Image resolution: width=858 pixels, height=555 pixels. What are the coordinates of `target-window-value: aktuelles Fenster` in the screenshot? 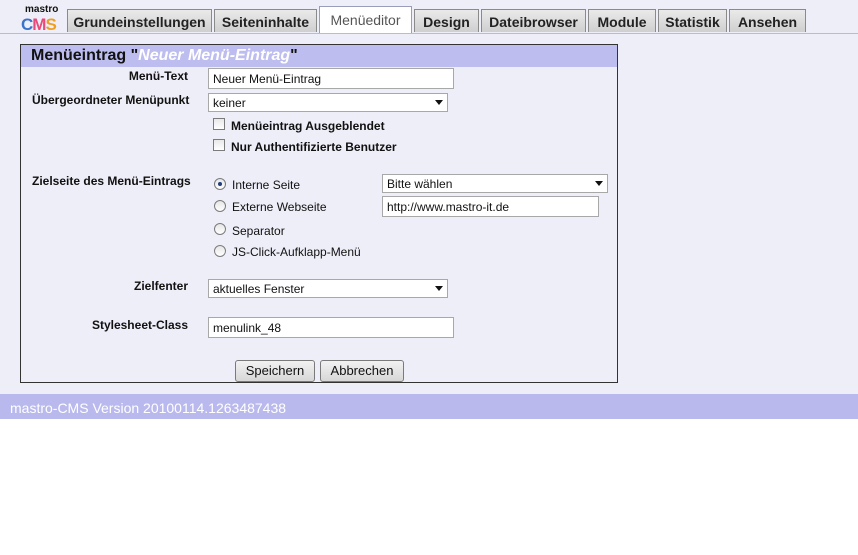 It's located at (259, 289).